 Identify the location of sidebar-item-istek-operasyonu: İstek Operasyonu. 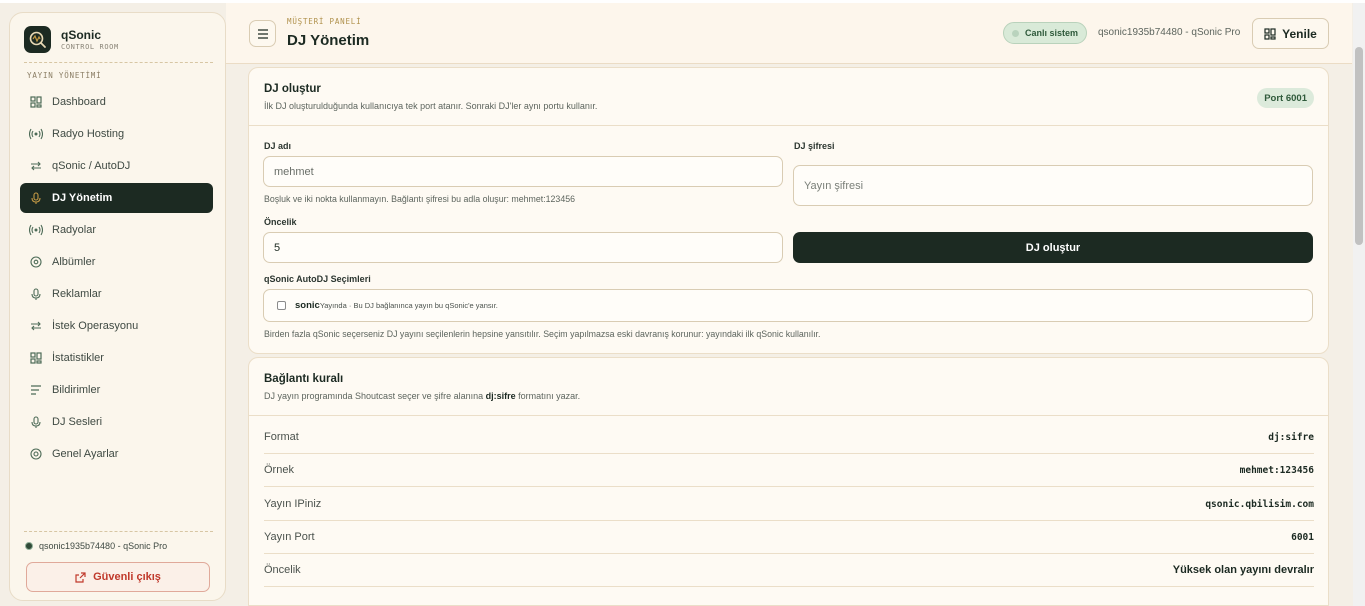
(116, 326).